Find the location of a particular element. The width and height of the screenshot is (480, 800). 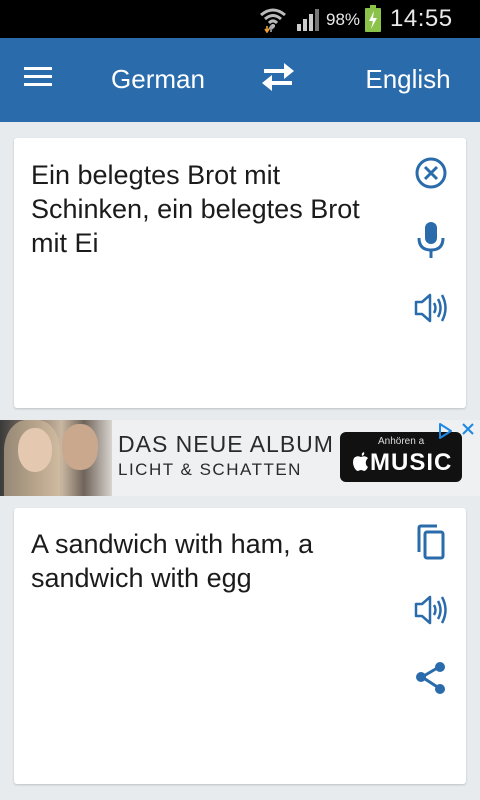

wifi-icon is located at coordinates (273, 21).